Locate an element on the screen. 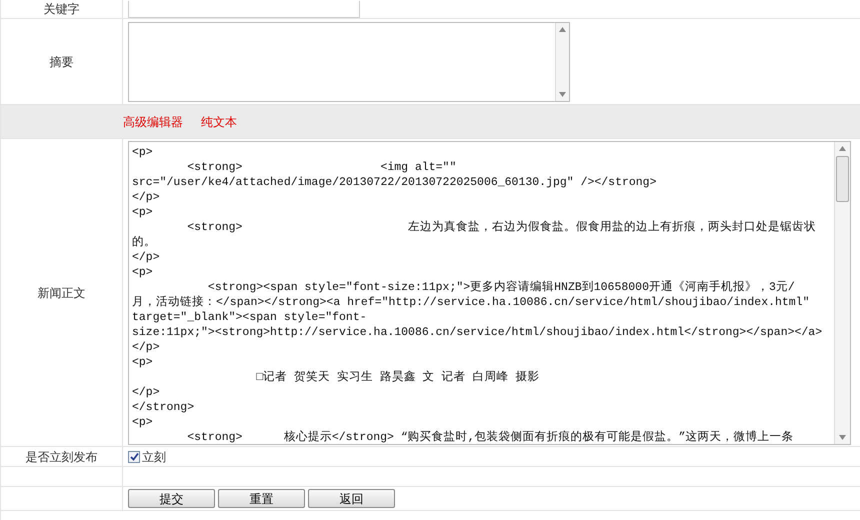  checkbox-label: 立刻 is located at coordinates (154, 457).